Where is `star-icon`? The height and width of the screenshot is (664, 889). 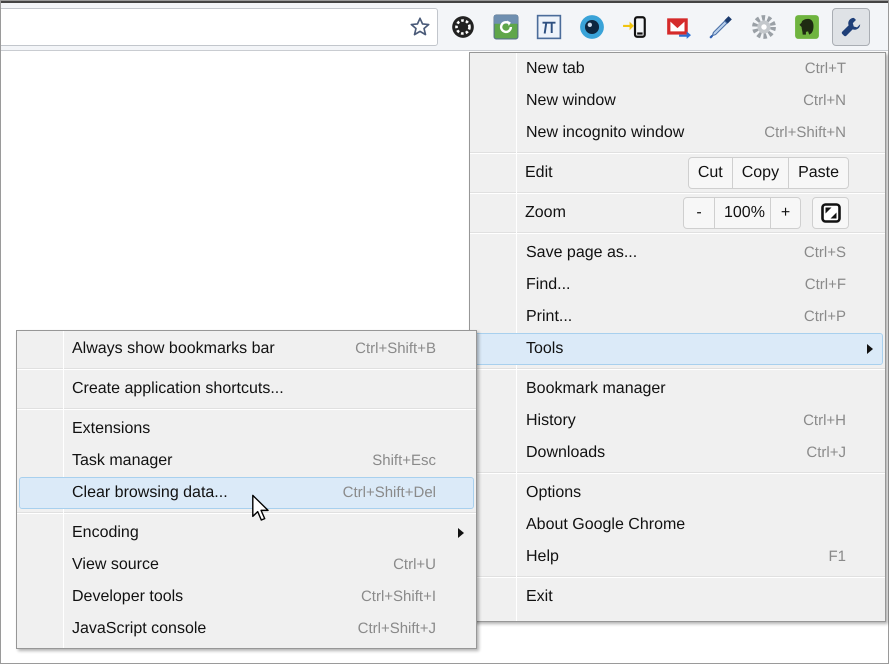 star-icon is located at coordinates (420, 27).